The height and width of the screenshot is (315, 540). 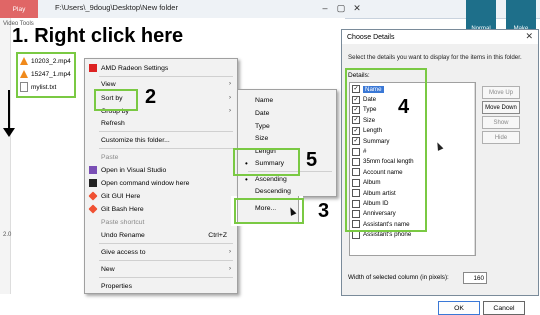 I want to click on git-gui-icon, so click(x=93, y=196).